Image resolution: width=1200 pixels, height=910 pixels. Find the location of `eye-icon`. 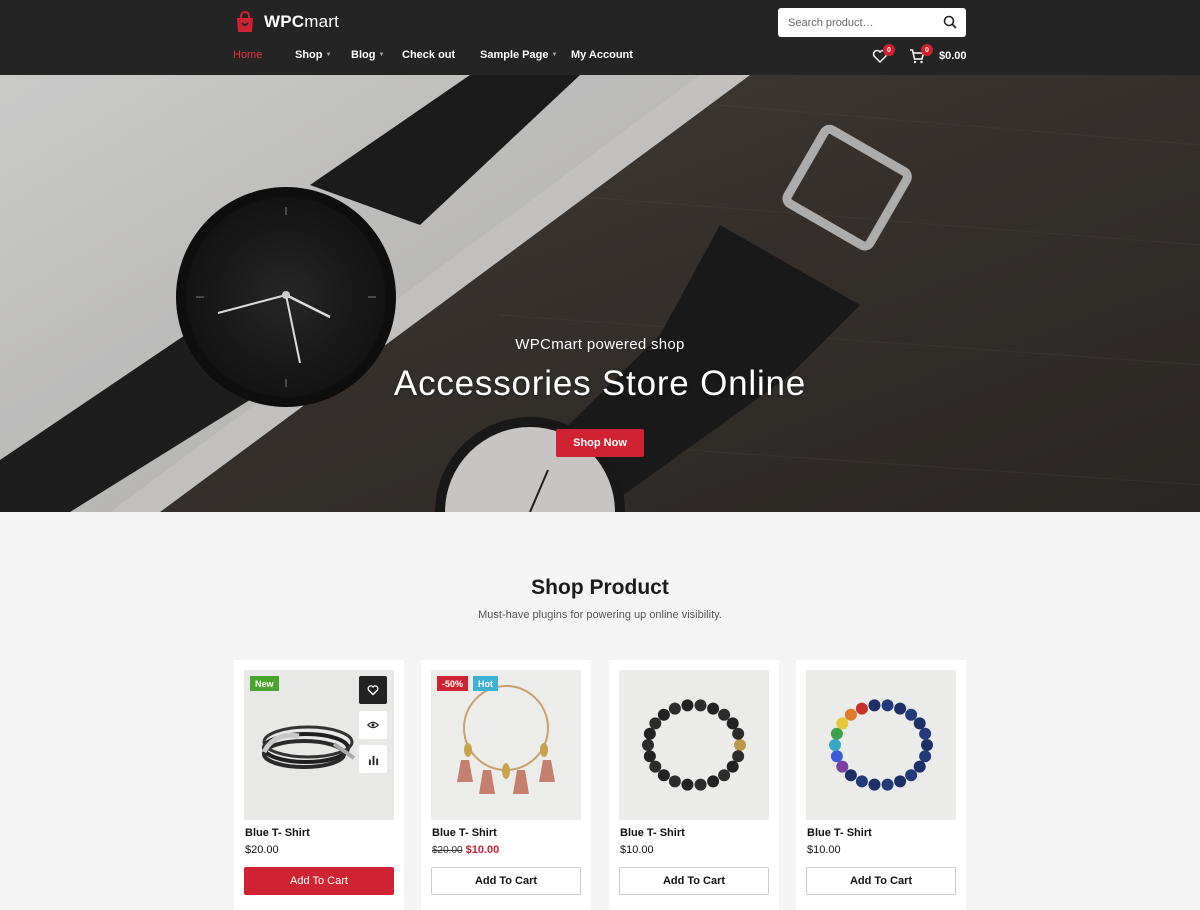

eye-icon is located at coordinates (373, 725).